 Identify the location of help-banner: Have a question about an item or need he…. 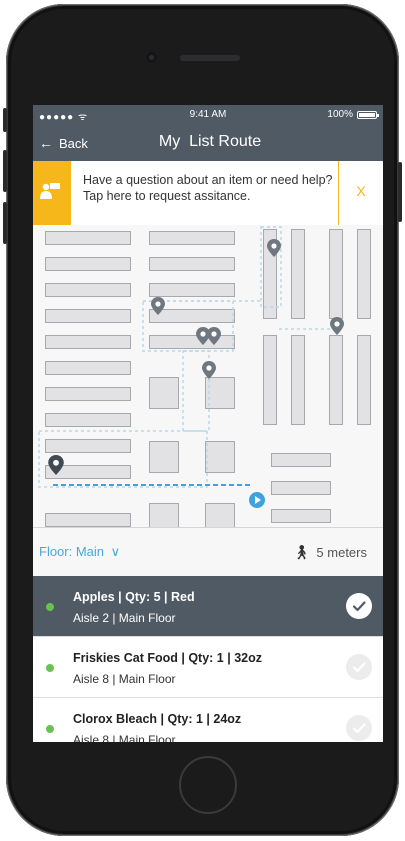
(208, 193).